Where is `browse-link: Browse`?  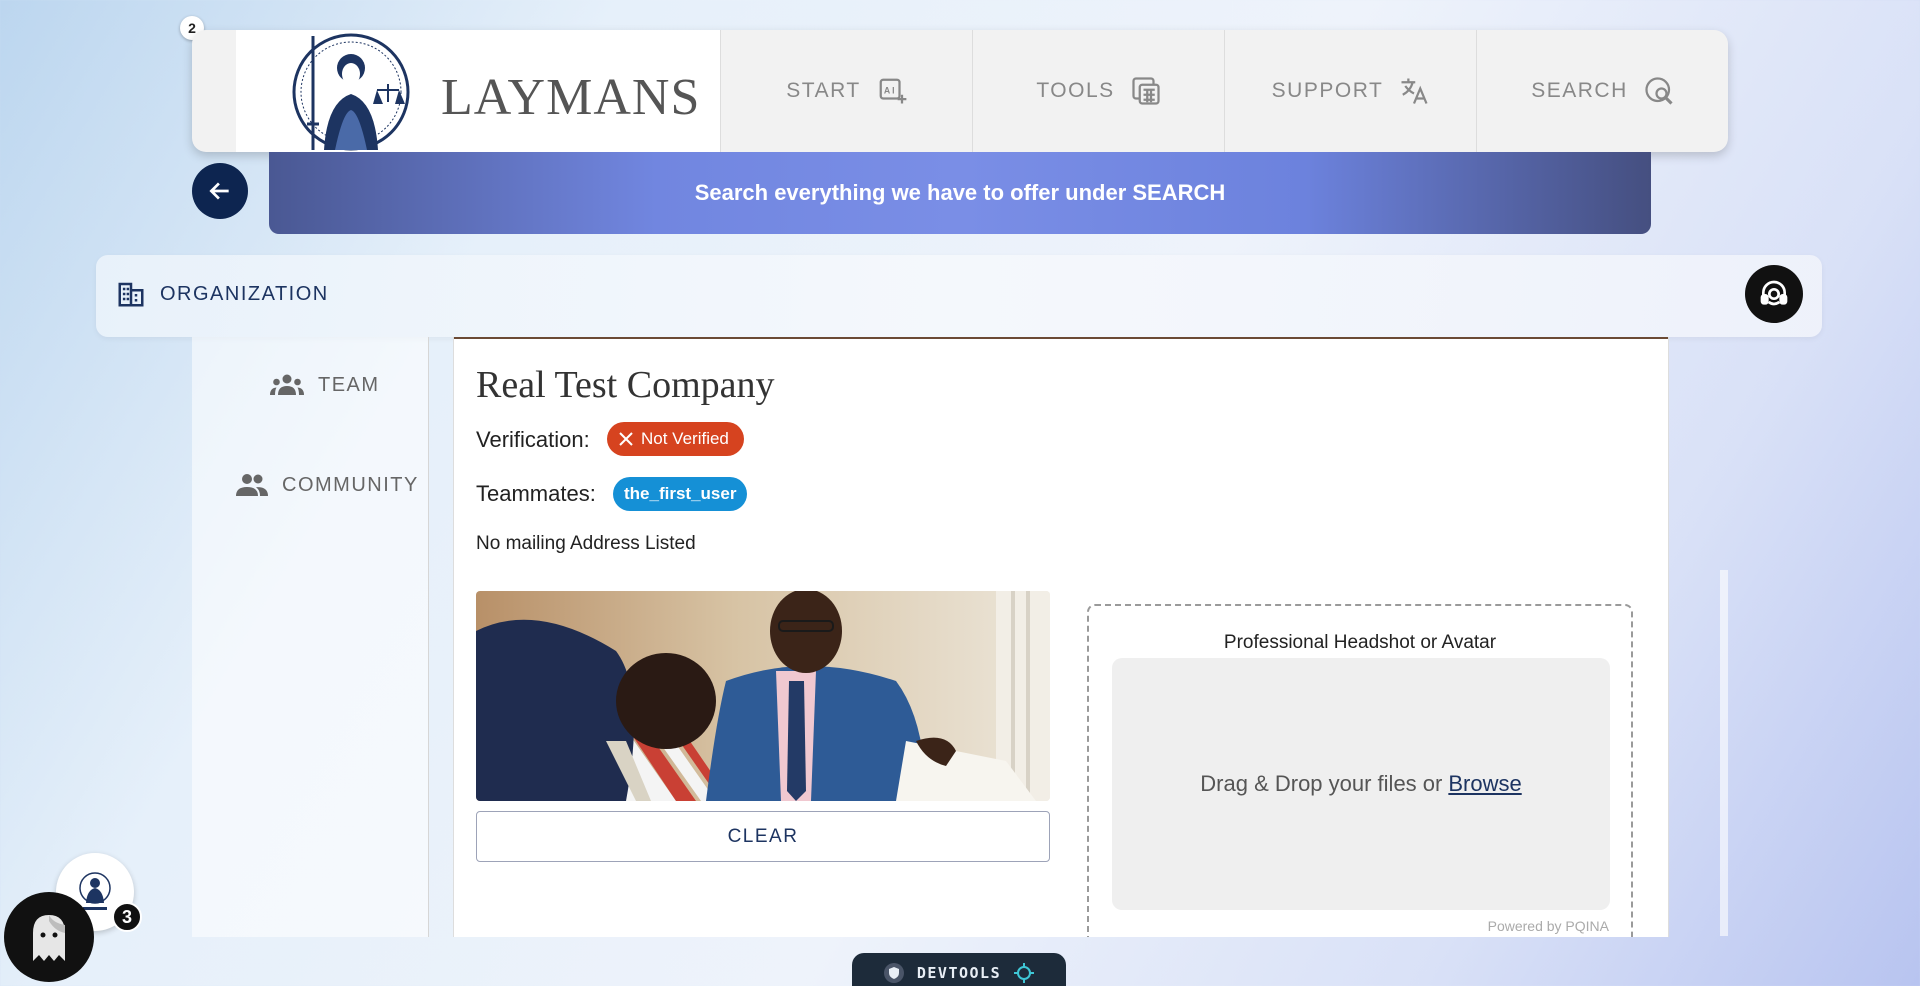
browse-link: Browse is located at coordinates (1484, 784).